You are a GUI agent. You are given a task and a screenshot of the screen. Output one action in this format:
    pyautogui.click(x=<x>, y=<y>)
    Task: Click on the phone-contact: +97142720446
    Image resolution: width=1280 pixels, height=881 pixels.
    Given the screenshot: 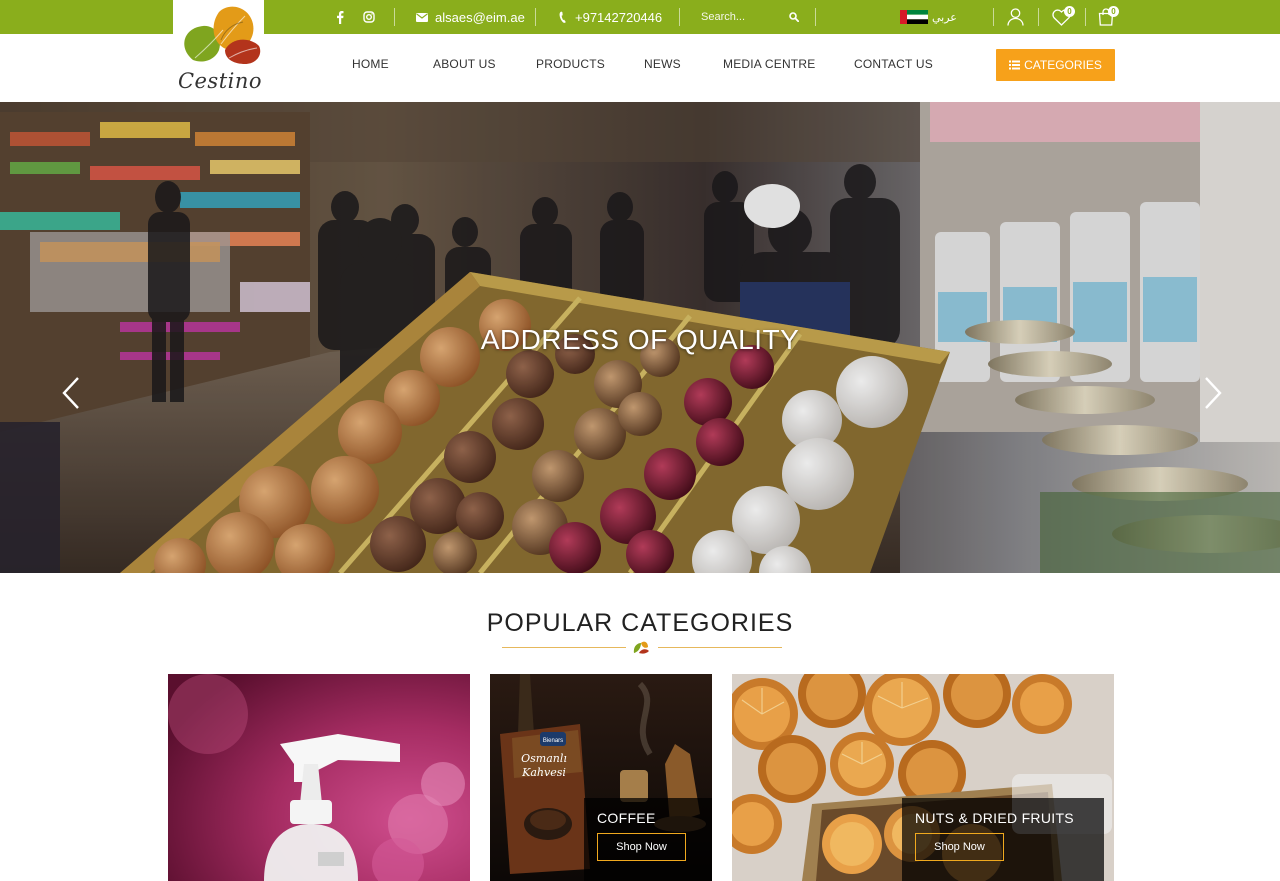 What is the action you would take?
    pyautogui.click(x=610, y=17)
    